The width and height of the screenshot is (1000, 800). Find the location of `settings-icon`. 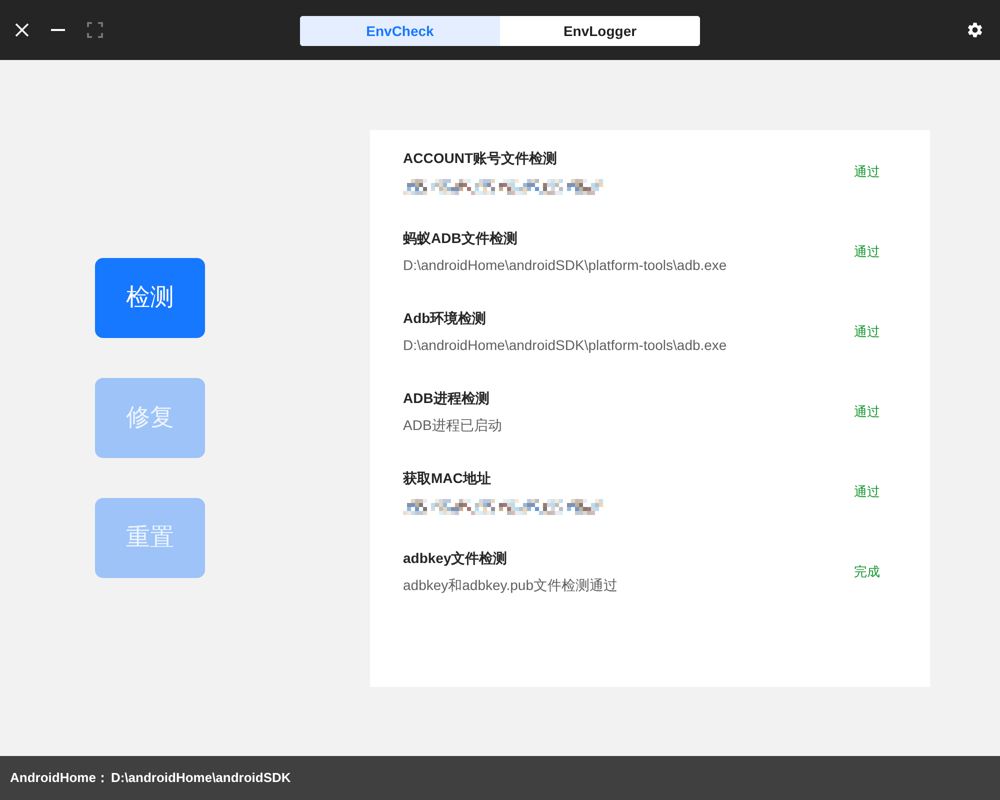

settings-icon is located at coordinates (975, 30).